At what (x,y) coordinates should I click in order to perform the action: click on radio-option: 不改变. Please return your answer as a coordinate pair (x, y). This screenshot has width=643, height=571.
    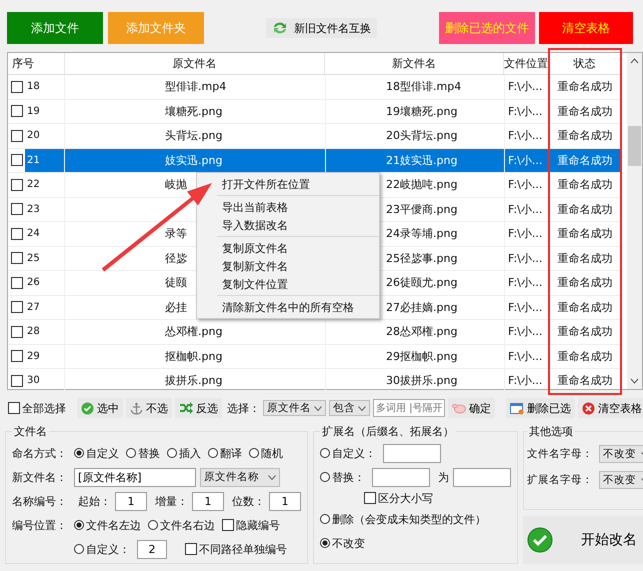
    Looking at the image, I should click on (342, 543).